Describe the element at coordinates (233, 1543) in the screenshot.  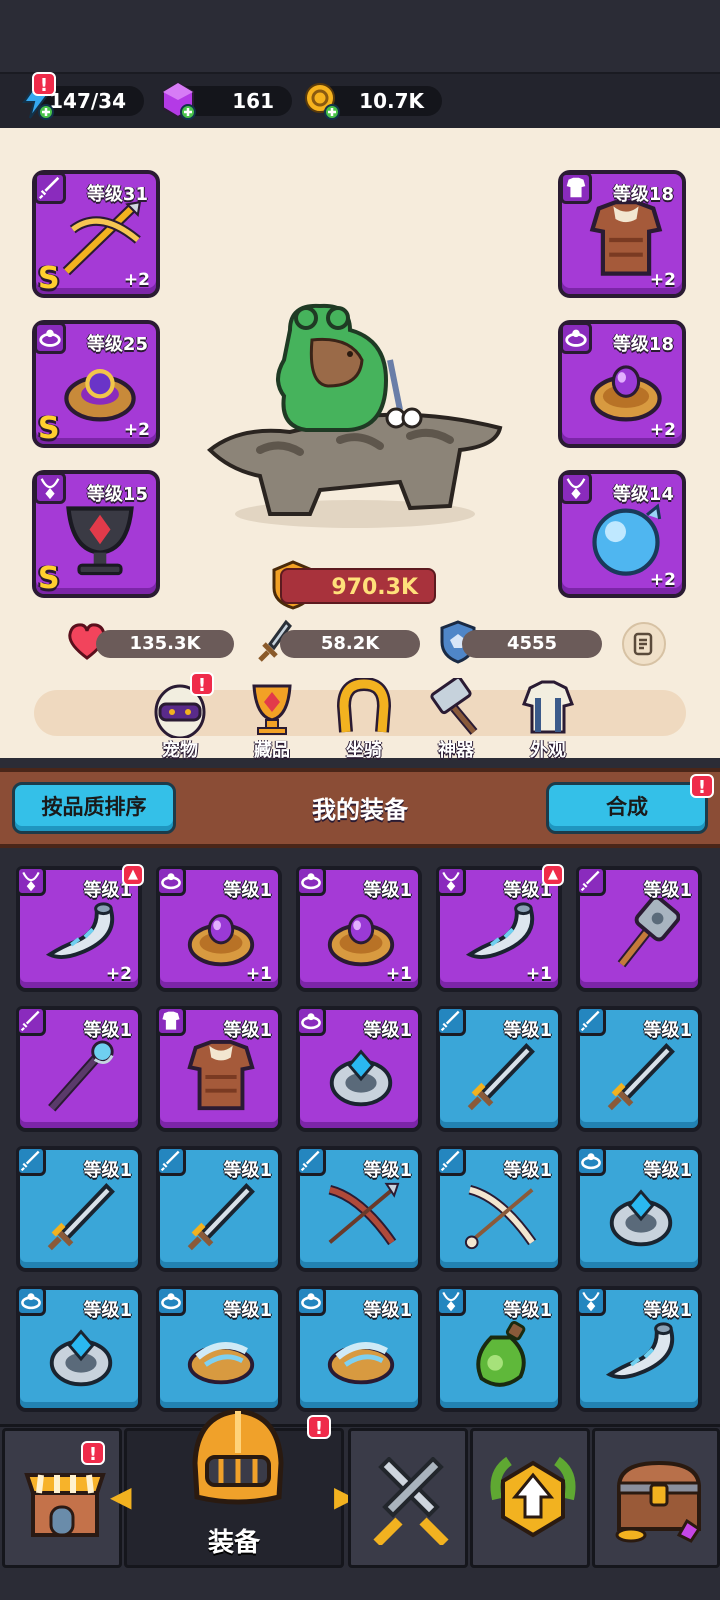
I see `nav-tab-equipment-label: 装备` at that location.